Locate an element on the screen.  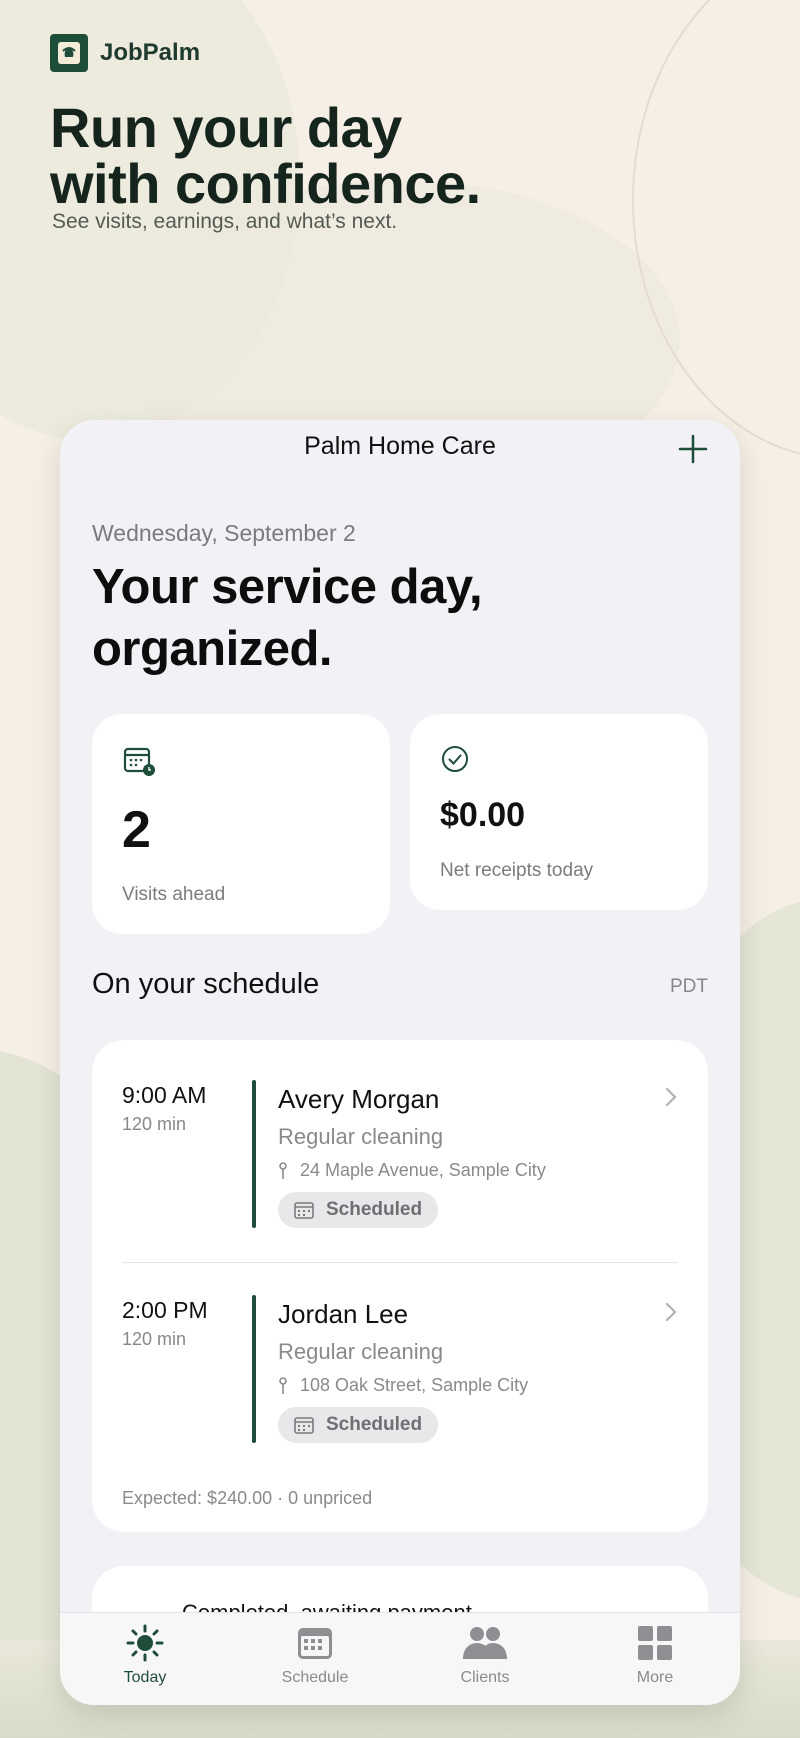
calendar-clock-icon is located at coordinates (139, 761).